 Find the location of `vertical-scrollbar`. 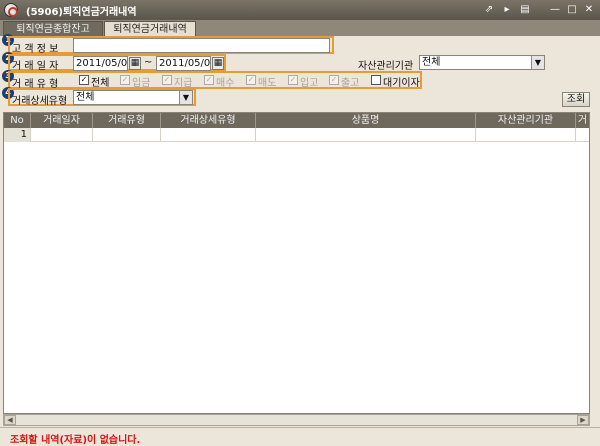

vertical-scrollbar is located at coordinates (595, 263).